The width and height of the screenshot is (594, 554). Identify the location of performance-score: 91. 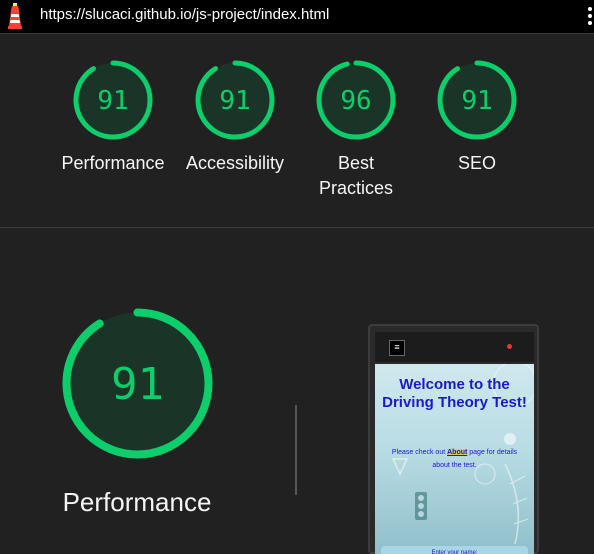
(137, 384).